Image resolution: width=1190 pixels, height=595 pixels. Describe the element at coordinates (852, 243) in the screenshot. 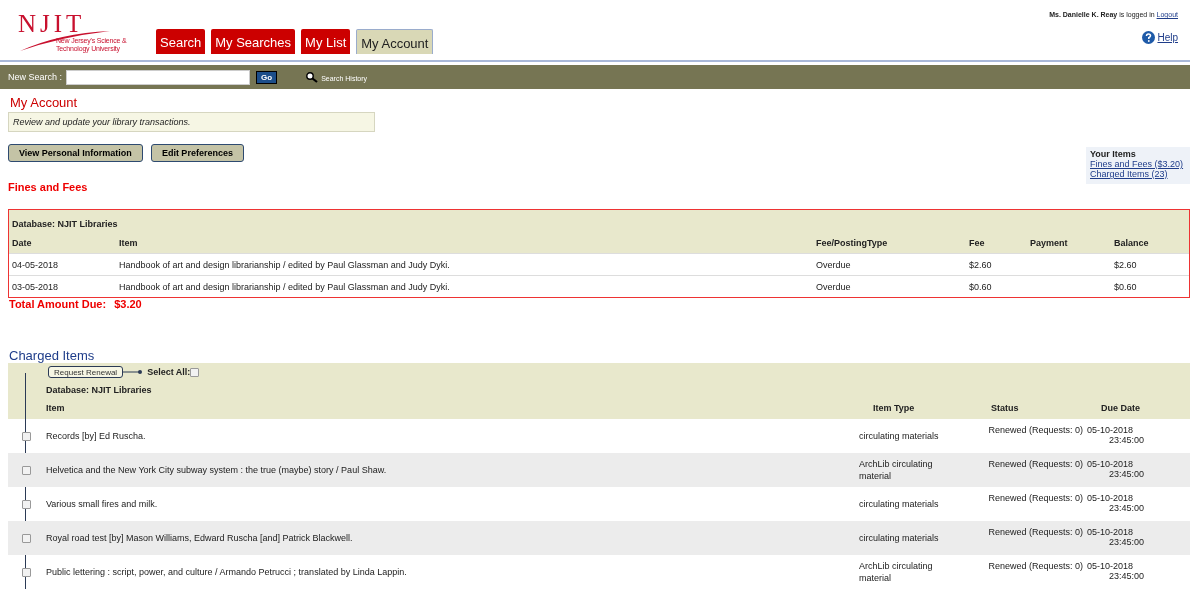

I see `column-header: Fee/PostingType` at that location.